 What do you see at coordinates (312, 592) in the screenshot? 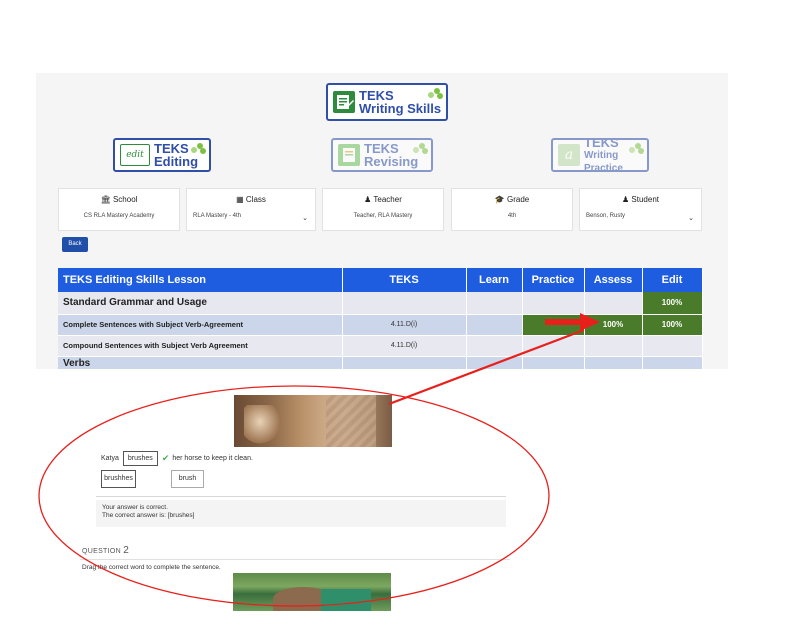
I see `horse-grooming-photo` at bounding box center [312, 592].